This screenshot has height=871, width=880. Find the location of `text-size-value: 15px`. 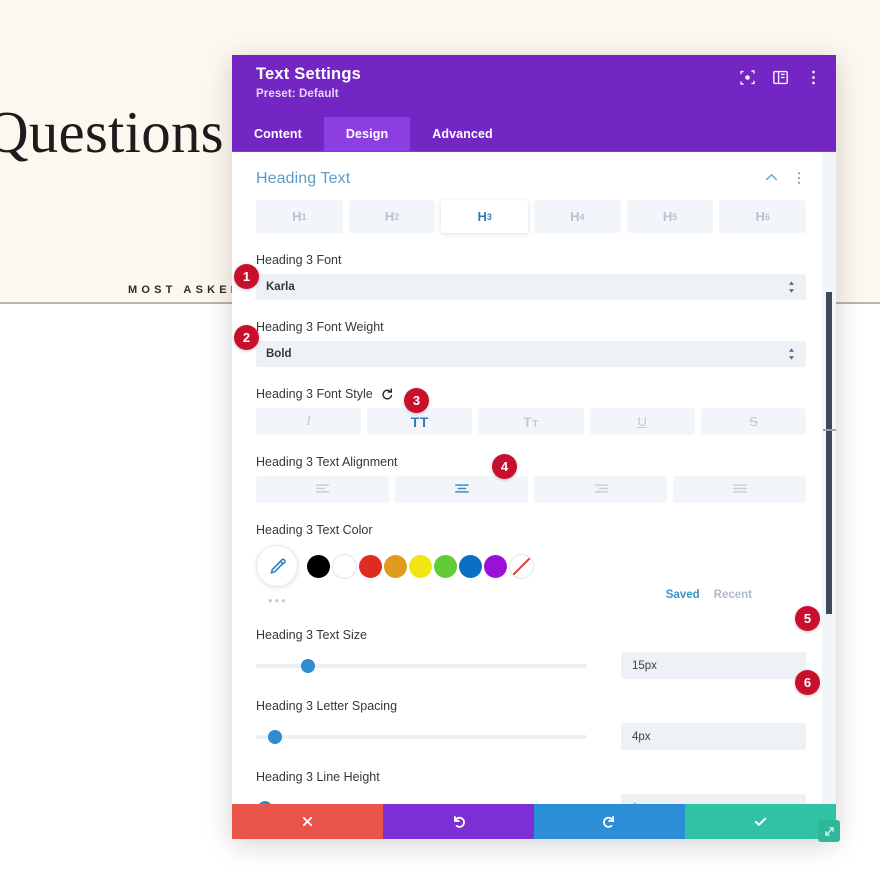

text-size-value: 15px is located at coordinates (644, 665).